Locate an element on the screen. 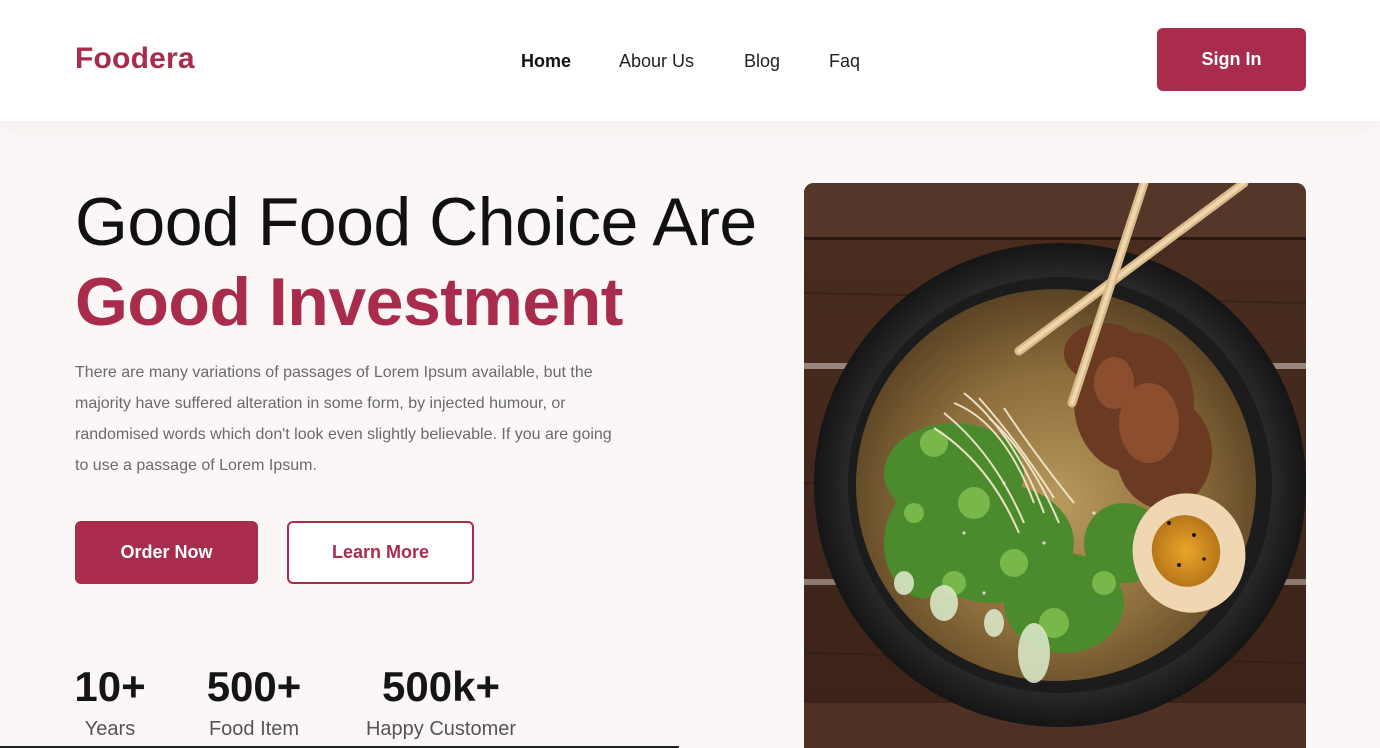 Image resolution: width=1380 pixels, height=748 pixels. stat-value: 500k+ is located at coordinates (441, 686).